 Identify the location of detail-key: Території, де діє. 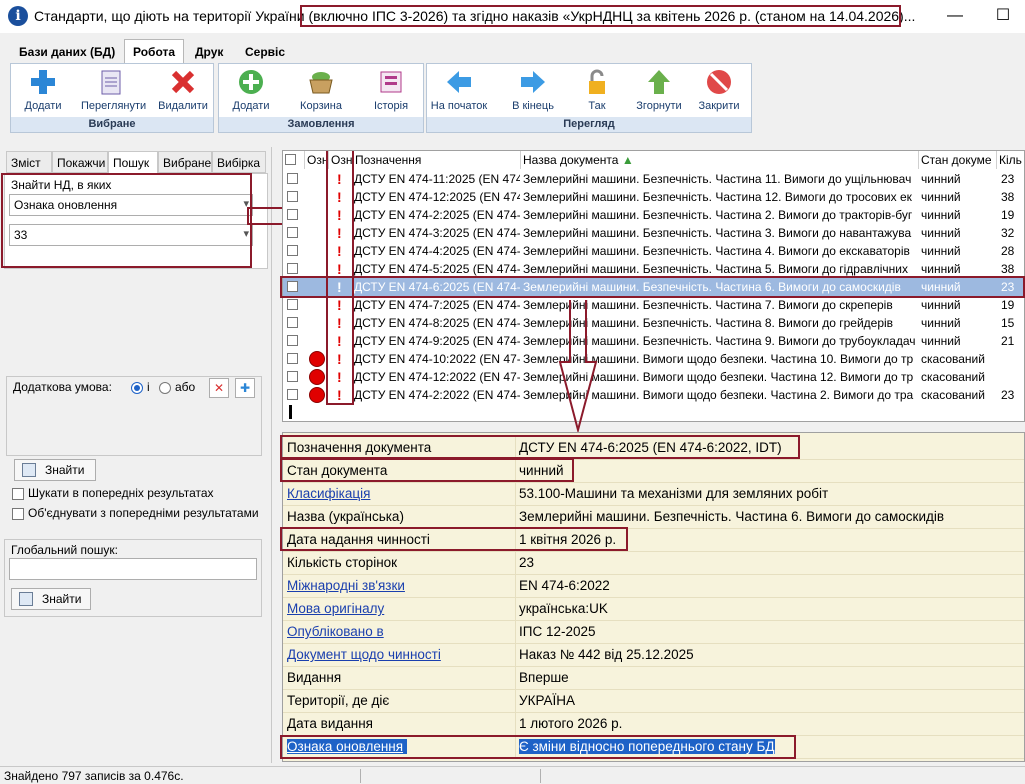
(338, 700).